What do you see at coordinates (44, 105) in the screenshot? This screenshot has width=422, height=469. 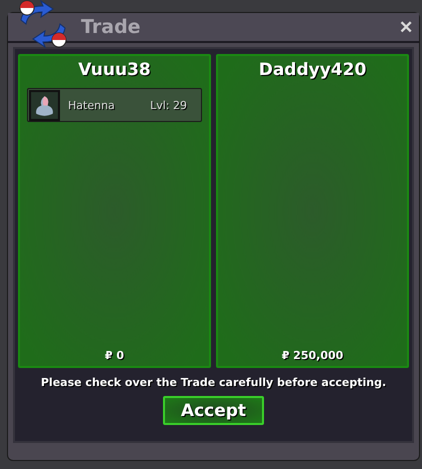 I see `pokemon-icon` at bounding box center [44, 105].